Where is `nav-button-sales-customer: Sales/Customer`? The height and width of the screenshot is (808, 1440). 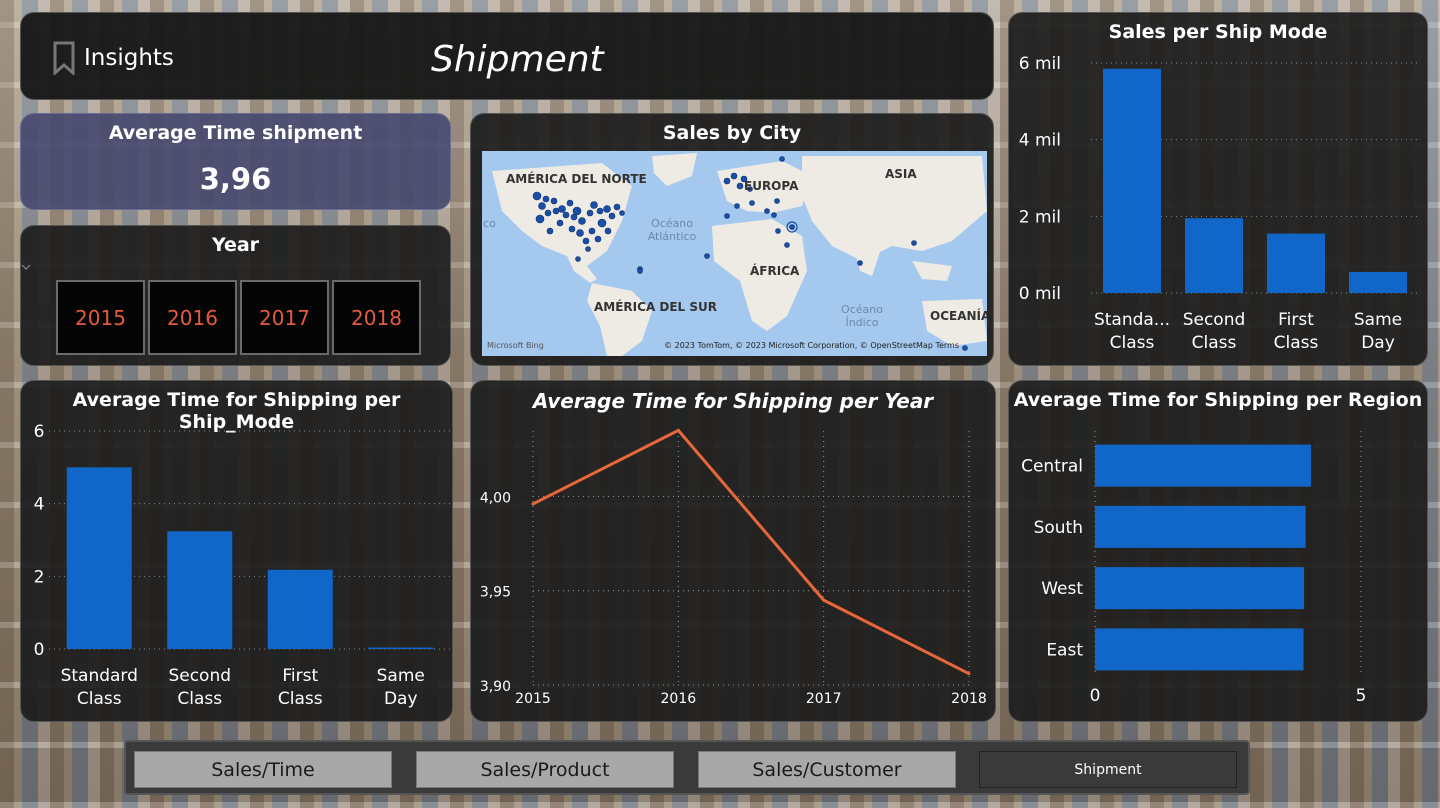 nav-button-sales-customer: Sales/Customer is located at coordinates (827, 769).